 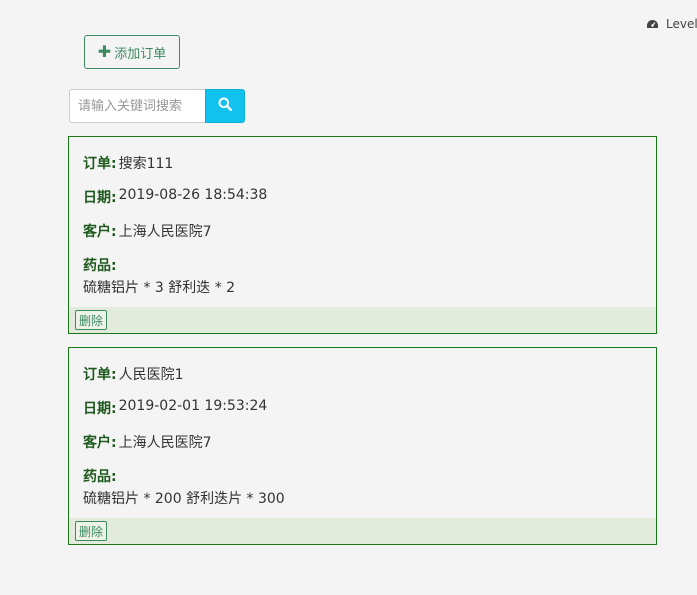 What do you see at coordinates (193, 195) in the screenshot?
I see `order-date-value: 2019-08-26 18:54:38` at bounding box center [193, 195].